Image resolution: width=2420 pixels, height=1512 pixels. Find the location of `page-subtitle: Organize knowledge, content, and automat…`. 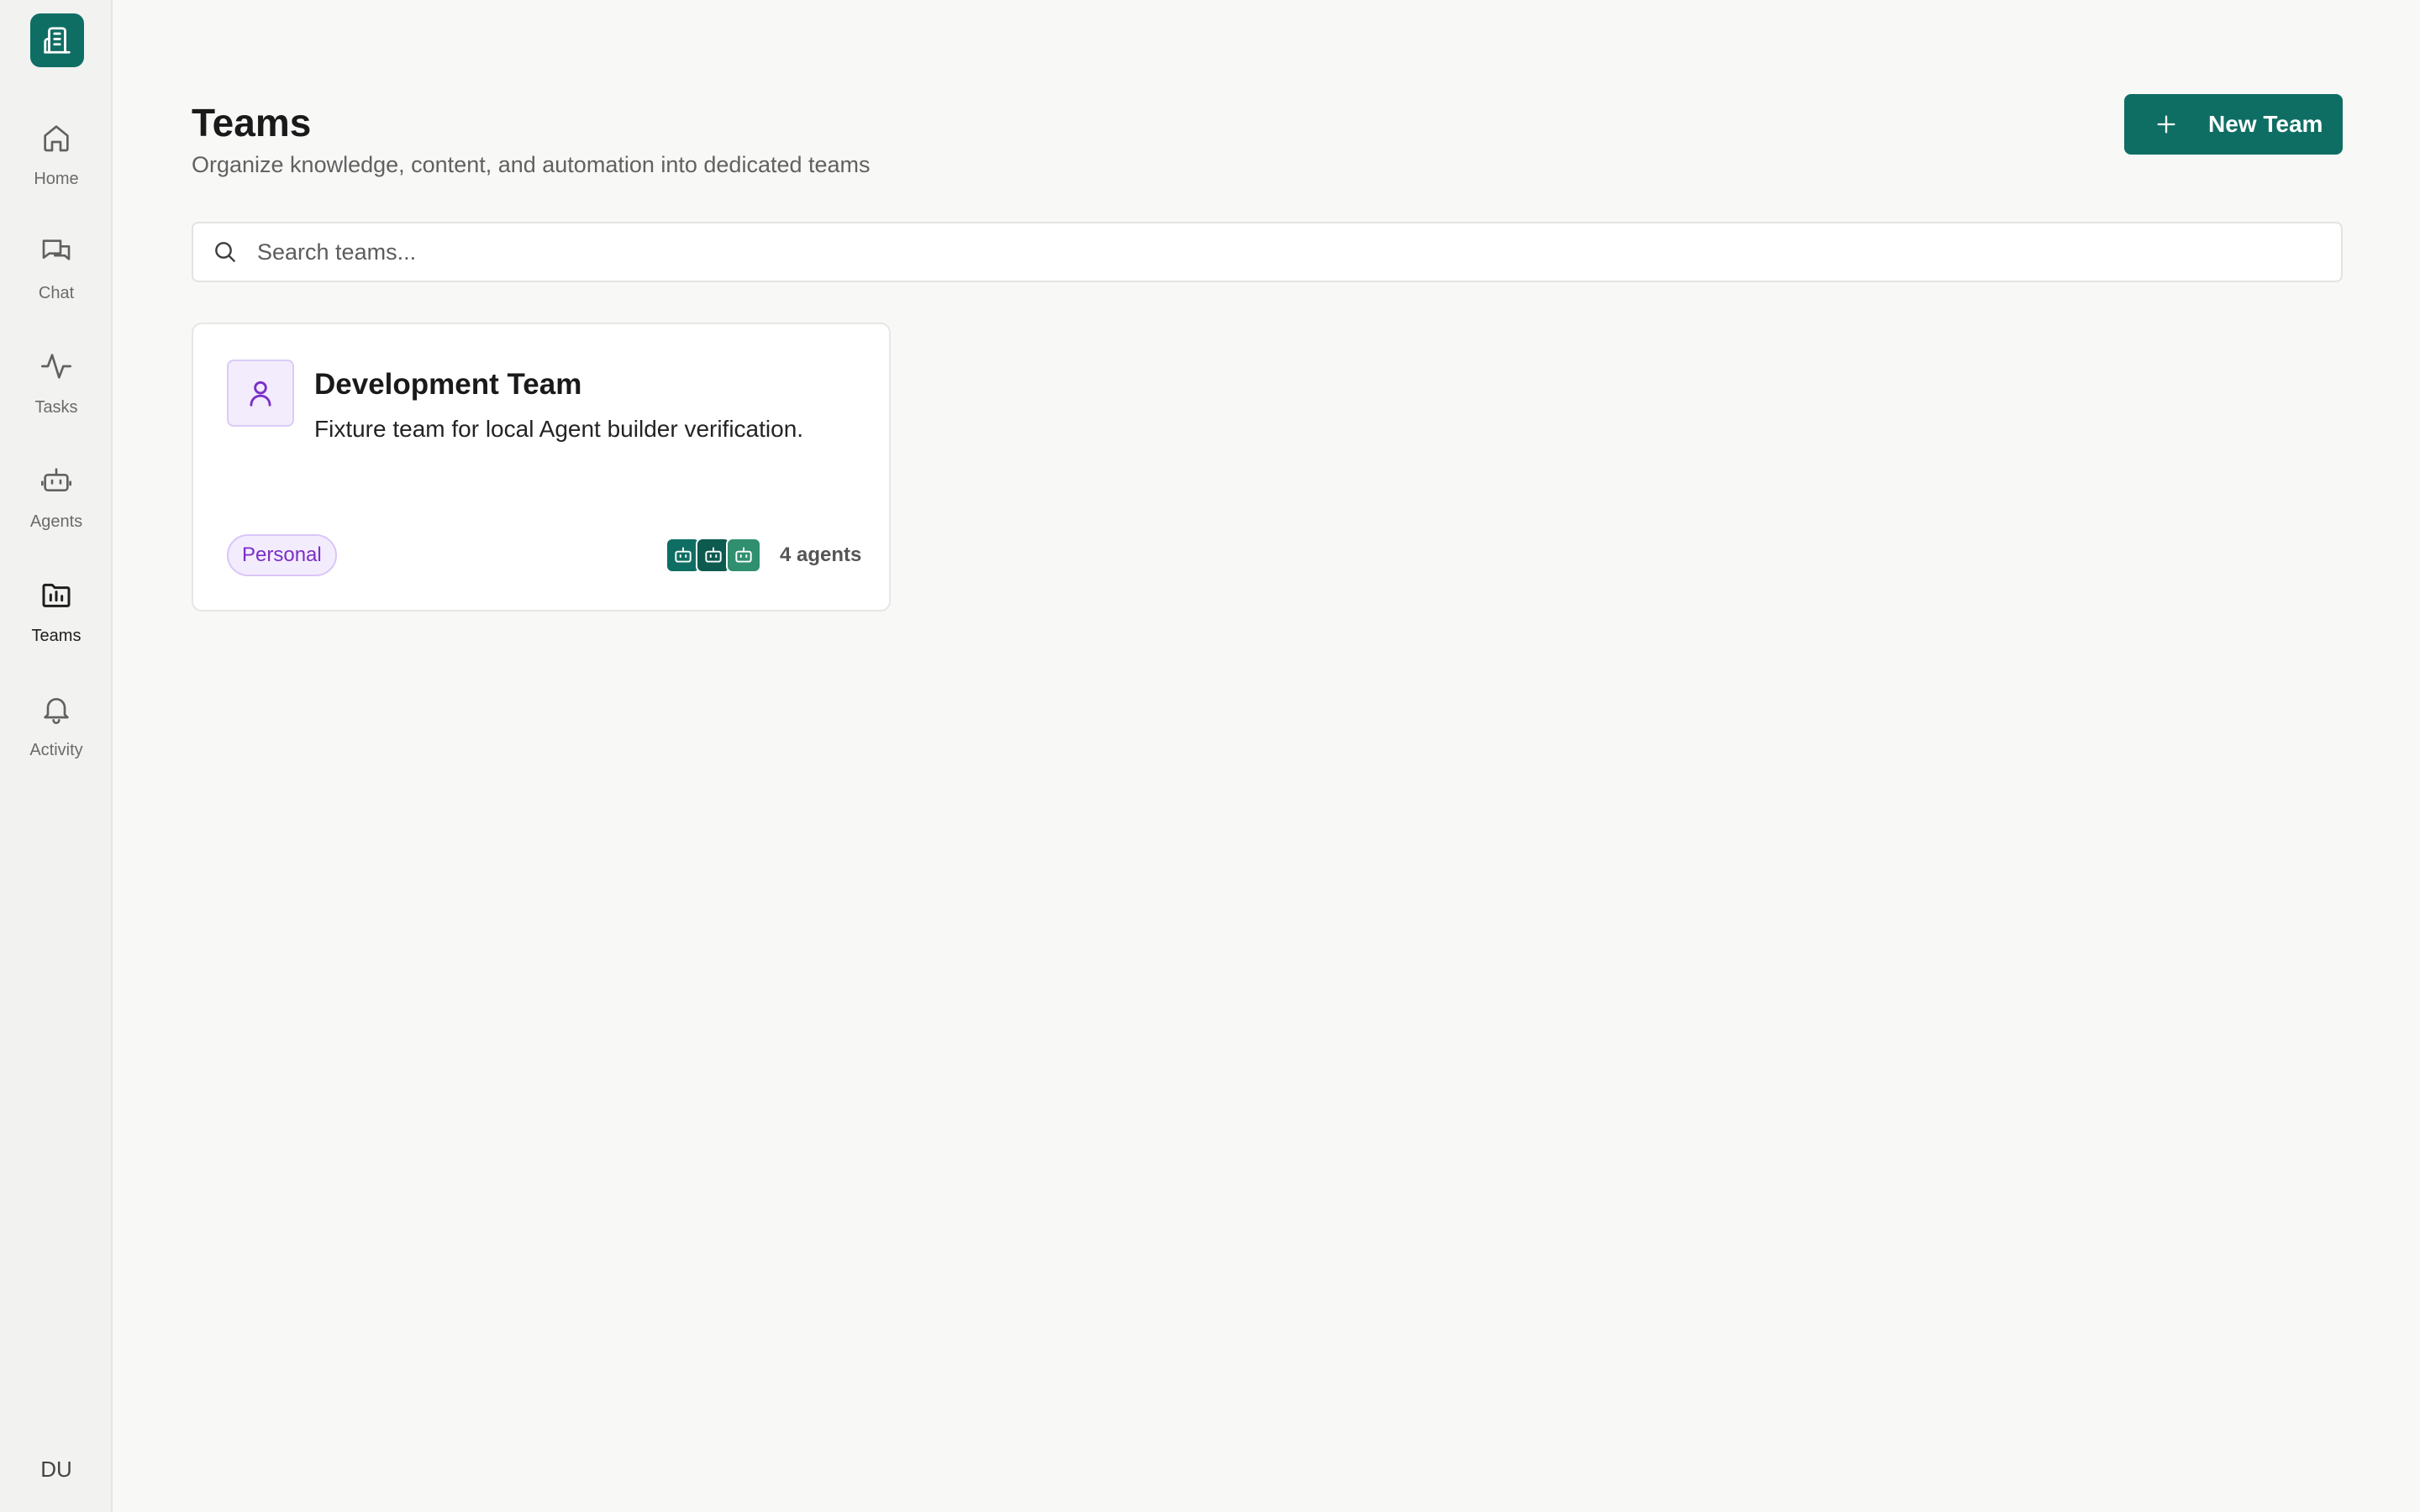

page-subtitle: Organize knowledge, content, and automat… is located at coordinates (531, 164).